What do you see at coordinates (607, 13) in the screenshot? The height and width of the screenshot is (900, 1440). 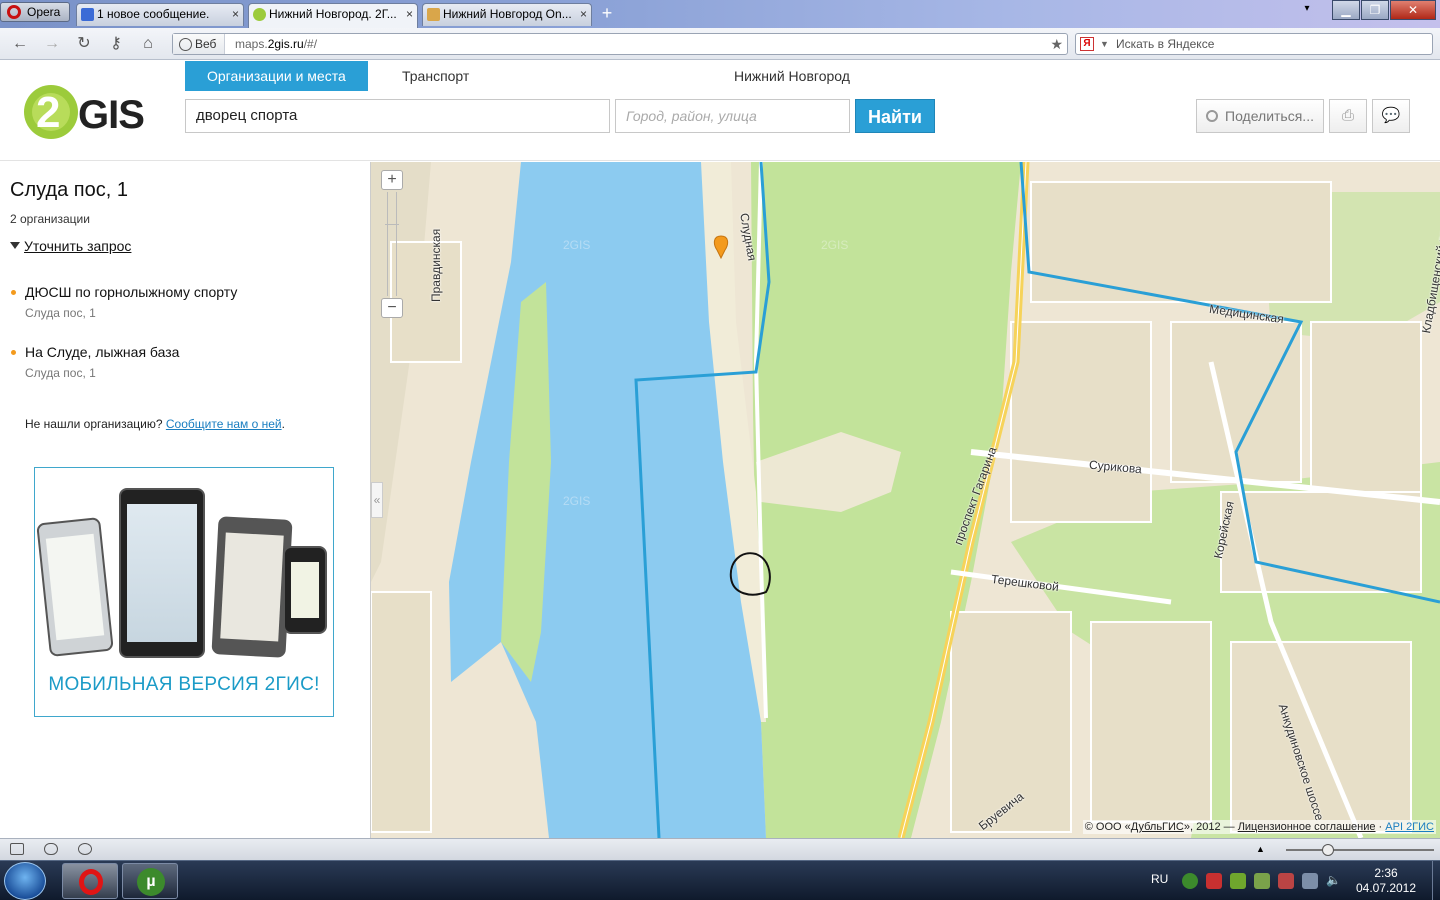 I see `new-tab-button: +` at bounding box center [607, 13].